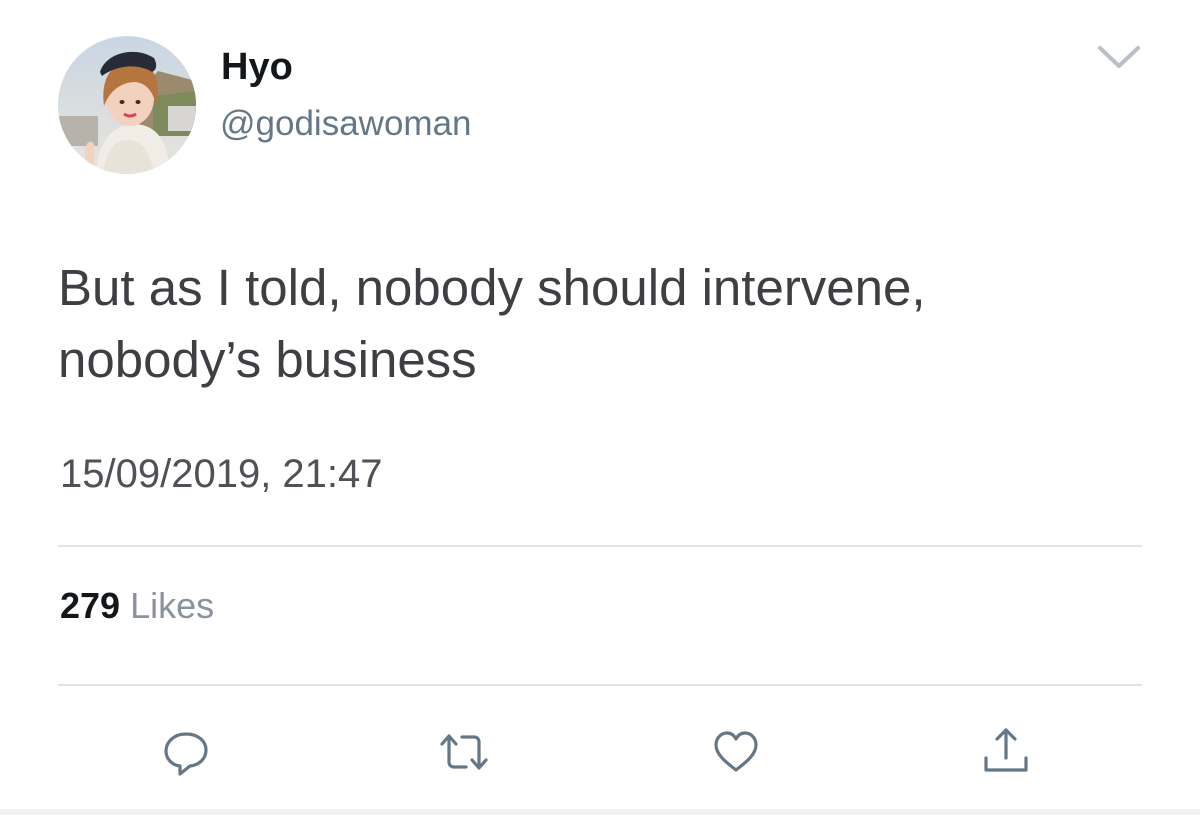 The image size is (1200, 815). Describe the element at coordinates (1006, 752) in the screenshot. I see `share-icon` at that location.